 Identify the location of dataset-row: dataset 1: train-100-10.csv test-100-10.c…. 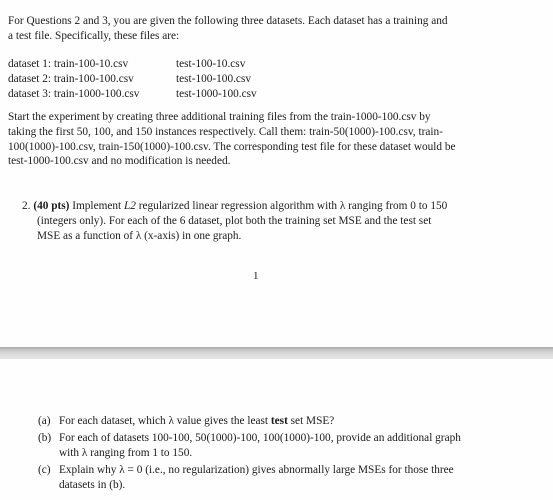
(126, 64).